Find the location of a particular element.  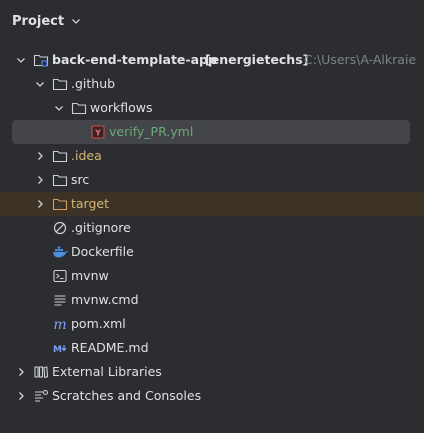

svg-text: m is located at coordinates (59, 324).